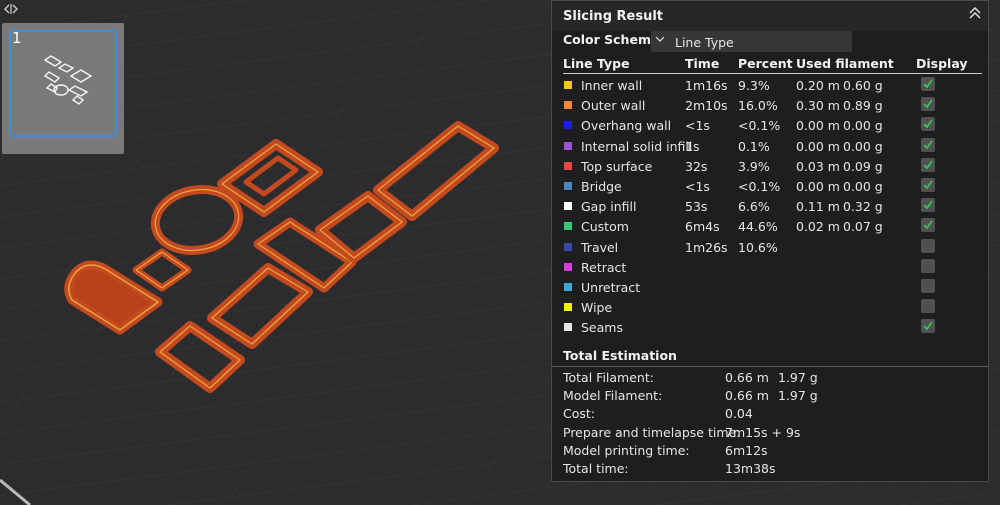 Image resolution: width=1000 pixels, height=505 pixels. I want to click on estimation-value: 7m15s + 9s, so click(763, 432).